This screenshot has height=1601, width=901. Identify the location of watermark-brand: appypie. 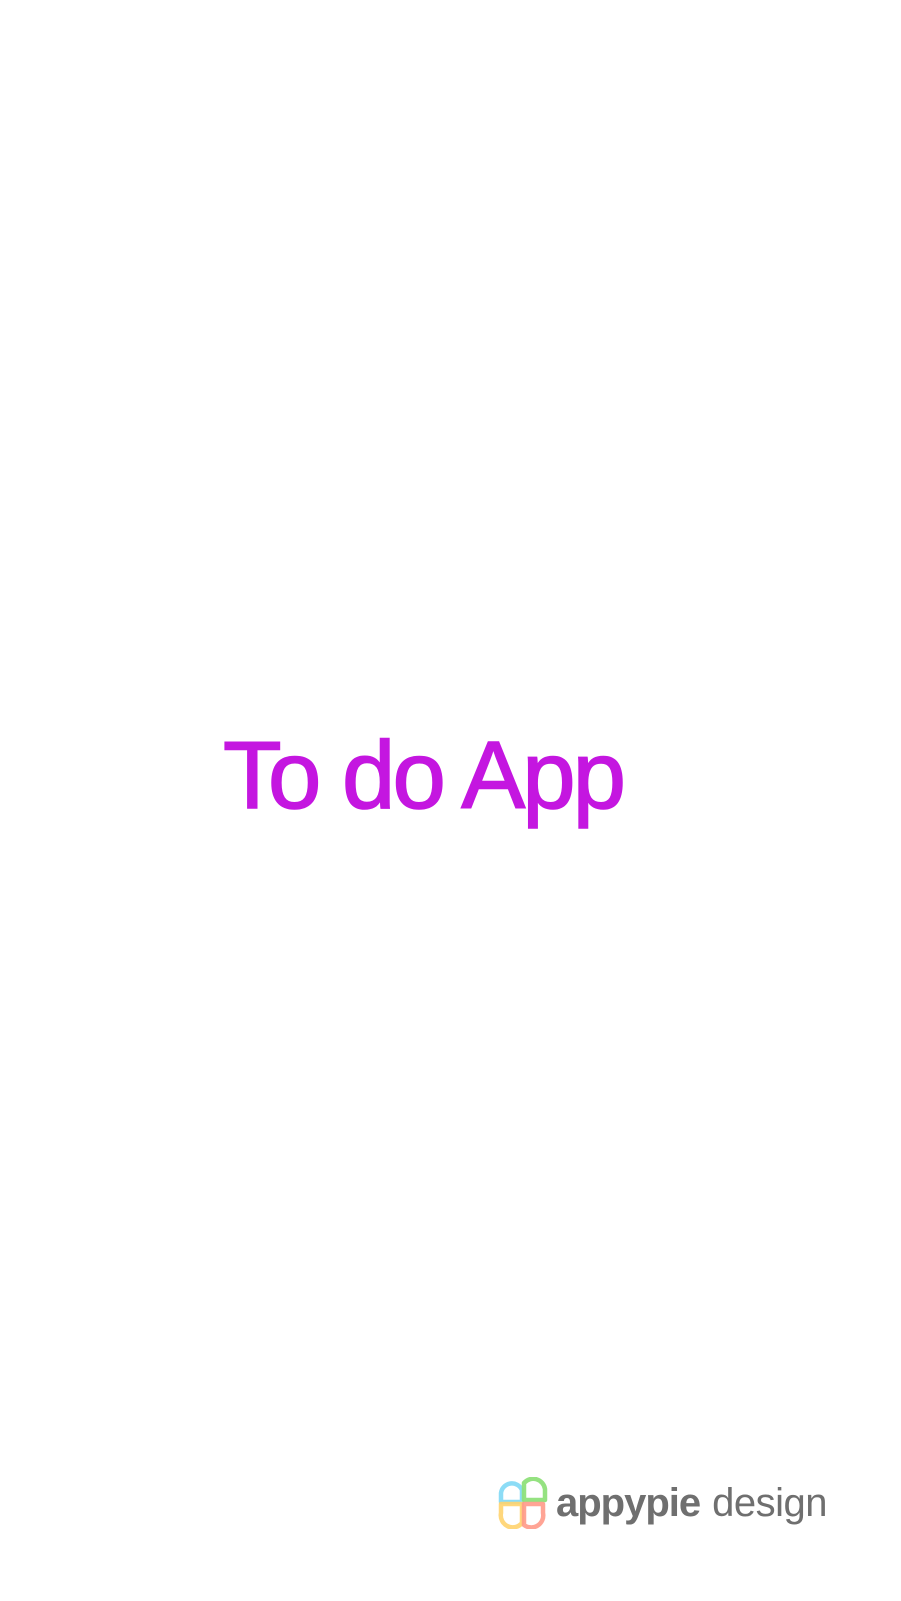
(628, 1503).